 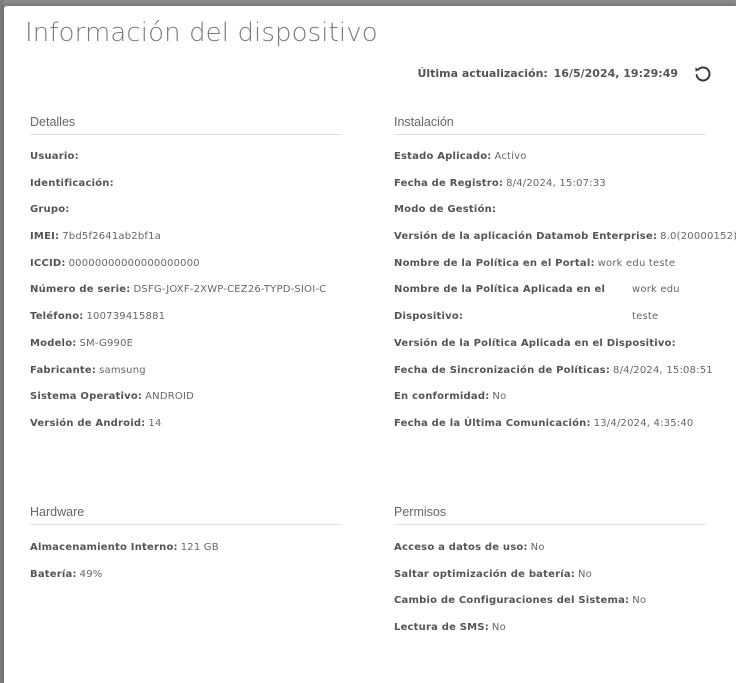 What do you see at coordinates (122, 370) in the screenshot?
I see `info-value: samsung` at bounding box center [122, 370].